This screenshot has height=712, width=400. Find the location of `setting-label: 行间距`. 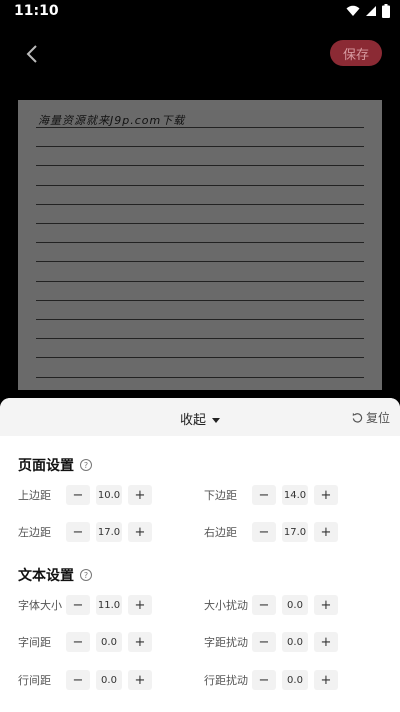

setting-label: 行间距 is located at coordinates (34, 680).